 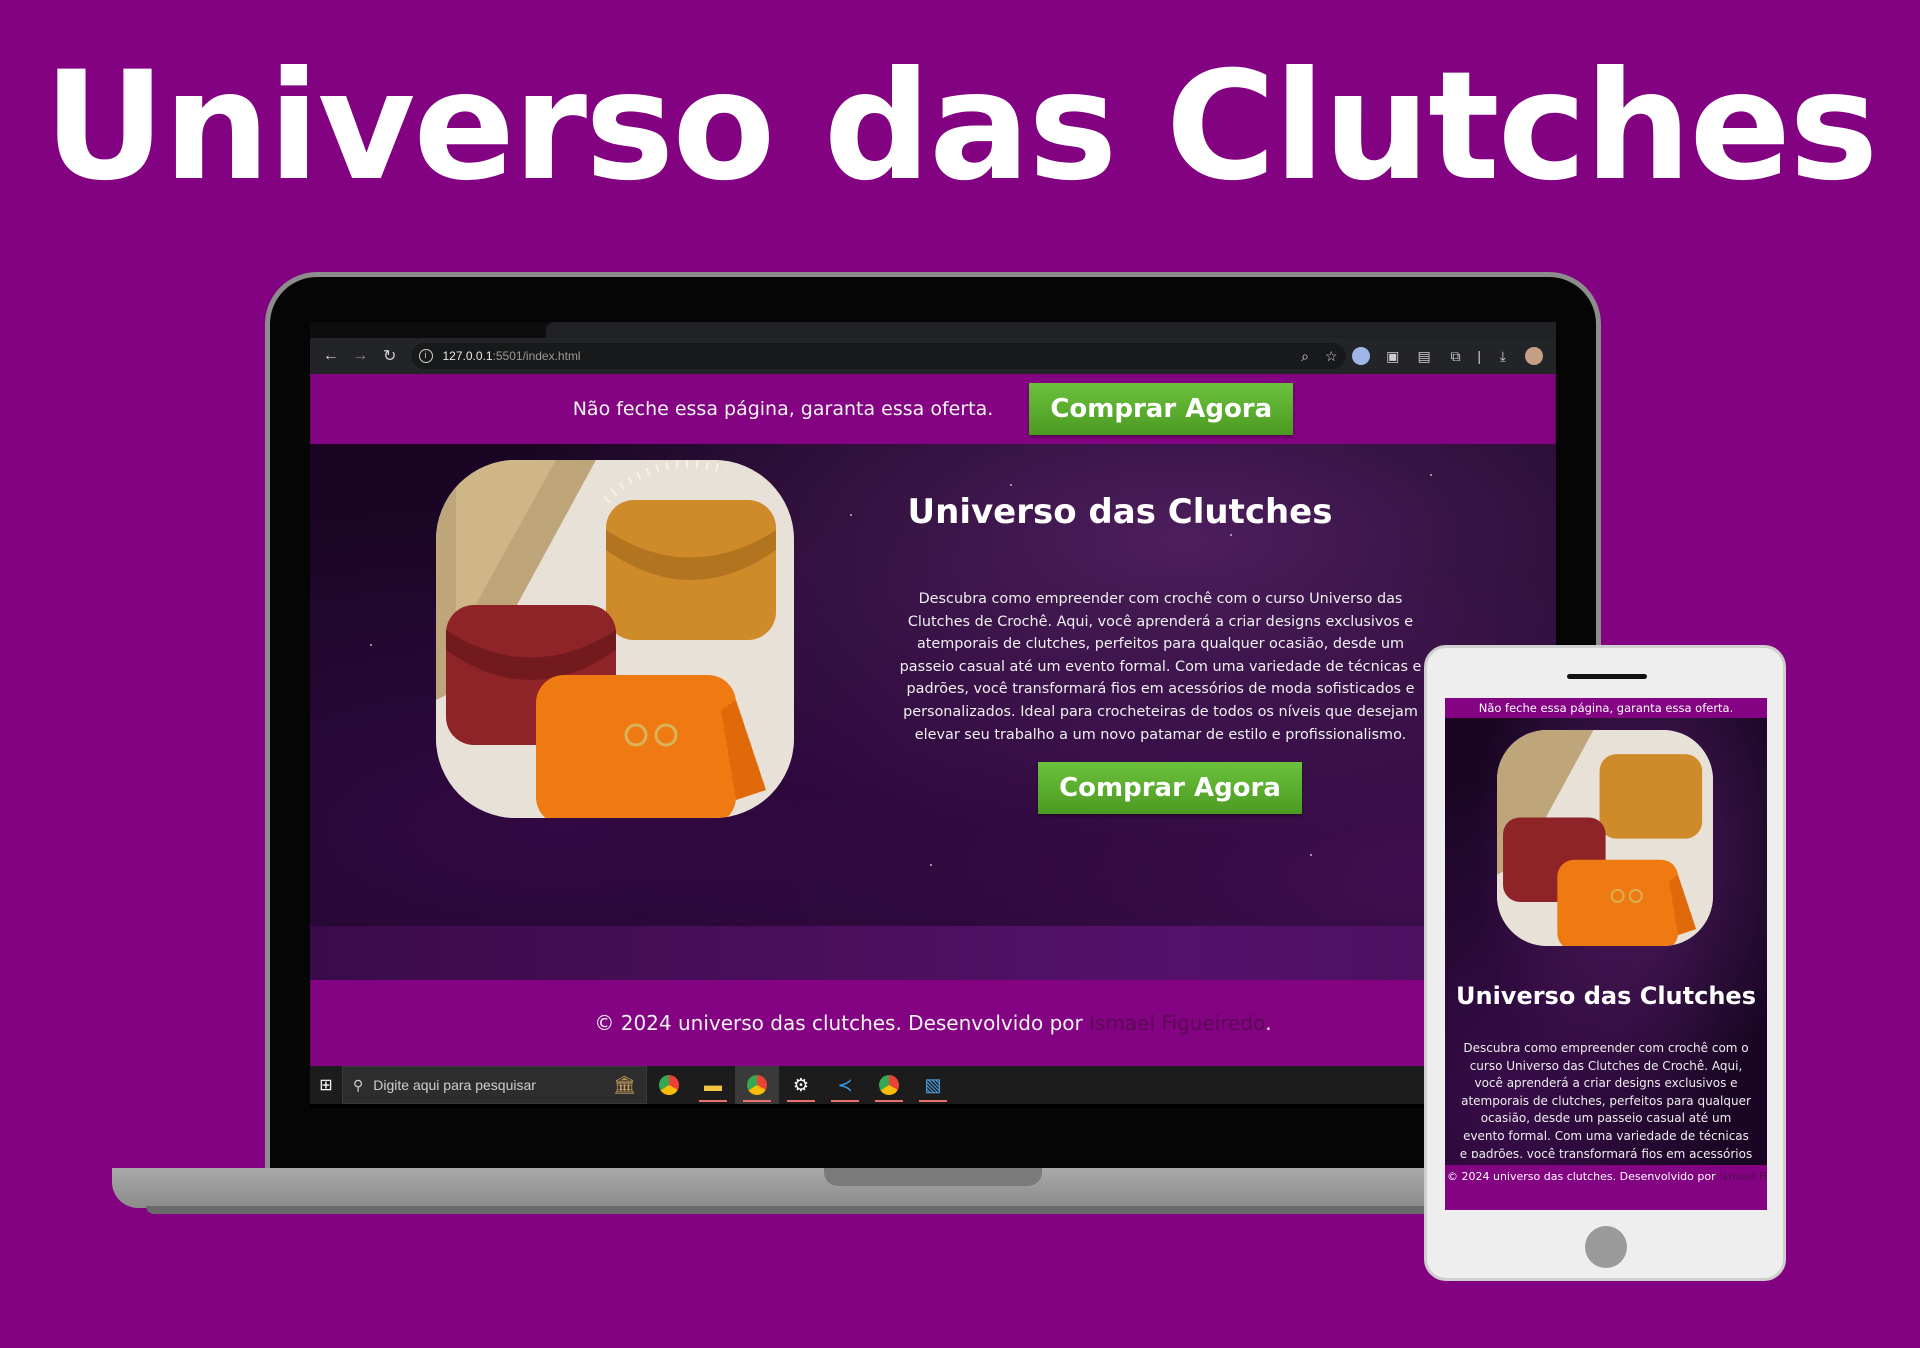 What do you see at coordinates (358, 1084) in the screenshot?
I see `search-icon: ⚲` at bounding box center [358, 1084].